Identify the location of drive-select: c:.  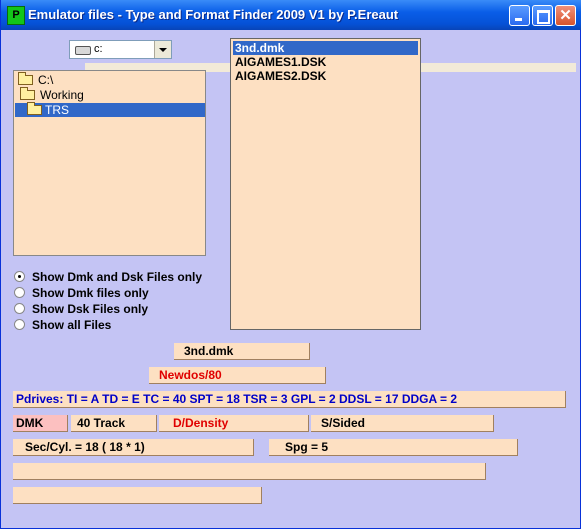
(120, 49).